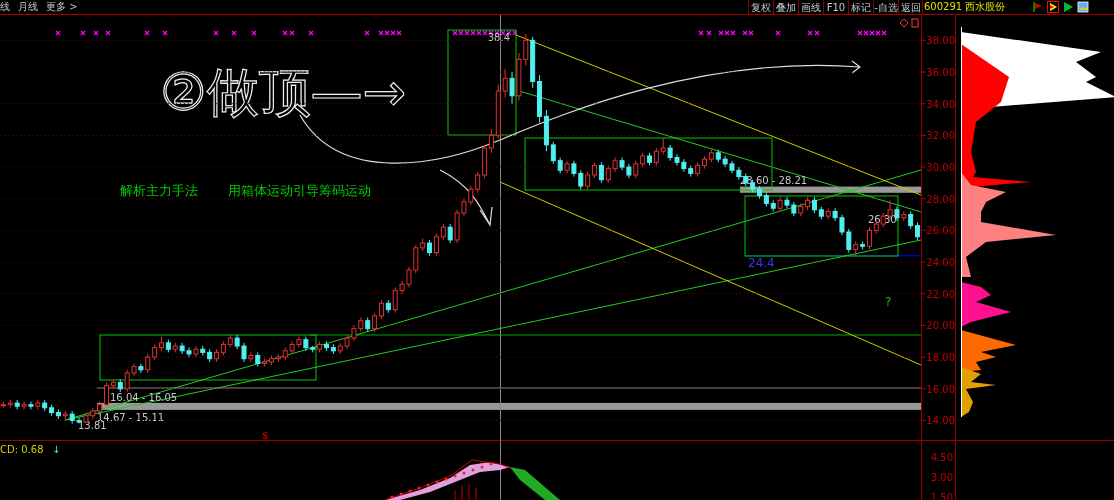 Image resolution: width=1114 pixels, height=500 pixels. Describe the element at coordinates (28, 7) in the screenshot. I see `period-tab: 月线` at that location.